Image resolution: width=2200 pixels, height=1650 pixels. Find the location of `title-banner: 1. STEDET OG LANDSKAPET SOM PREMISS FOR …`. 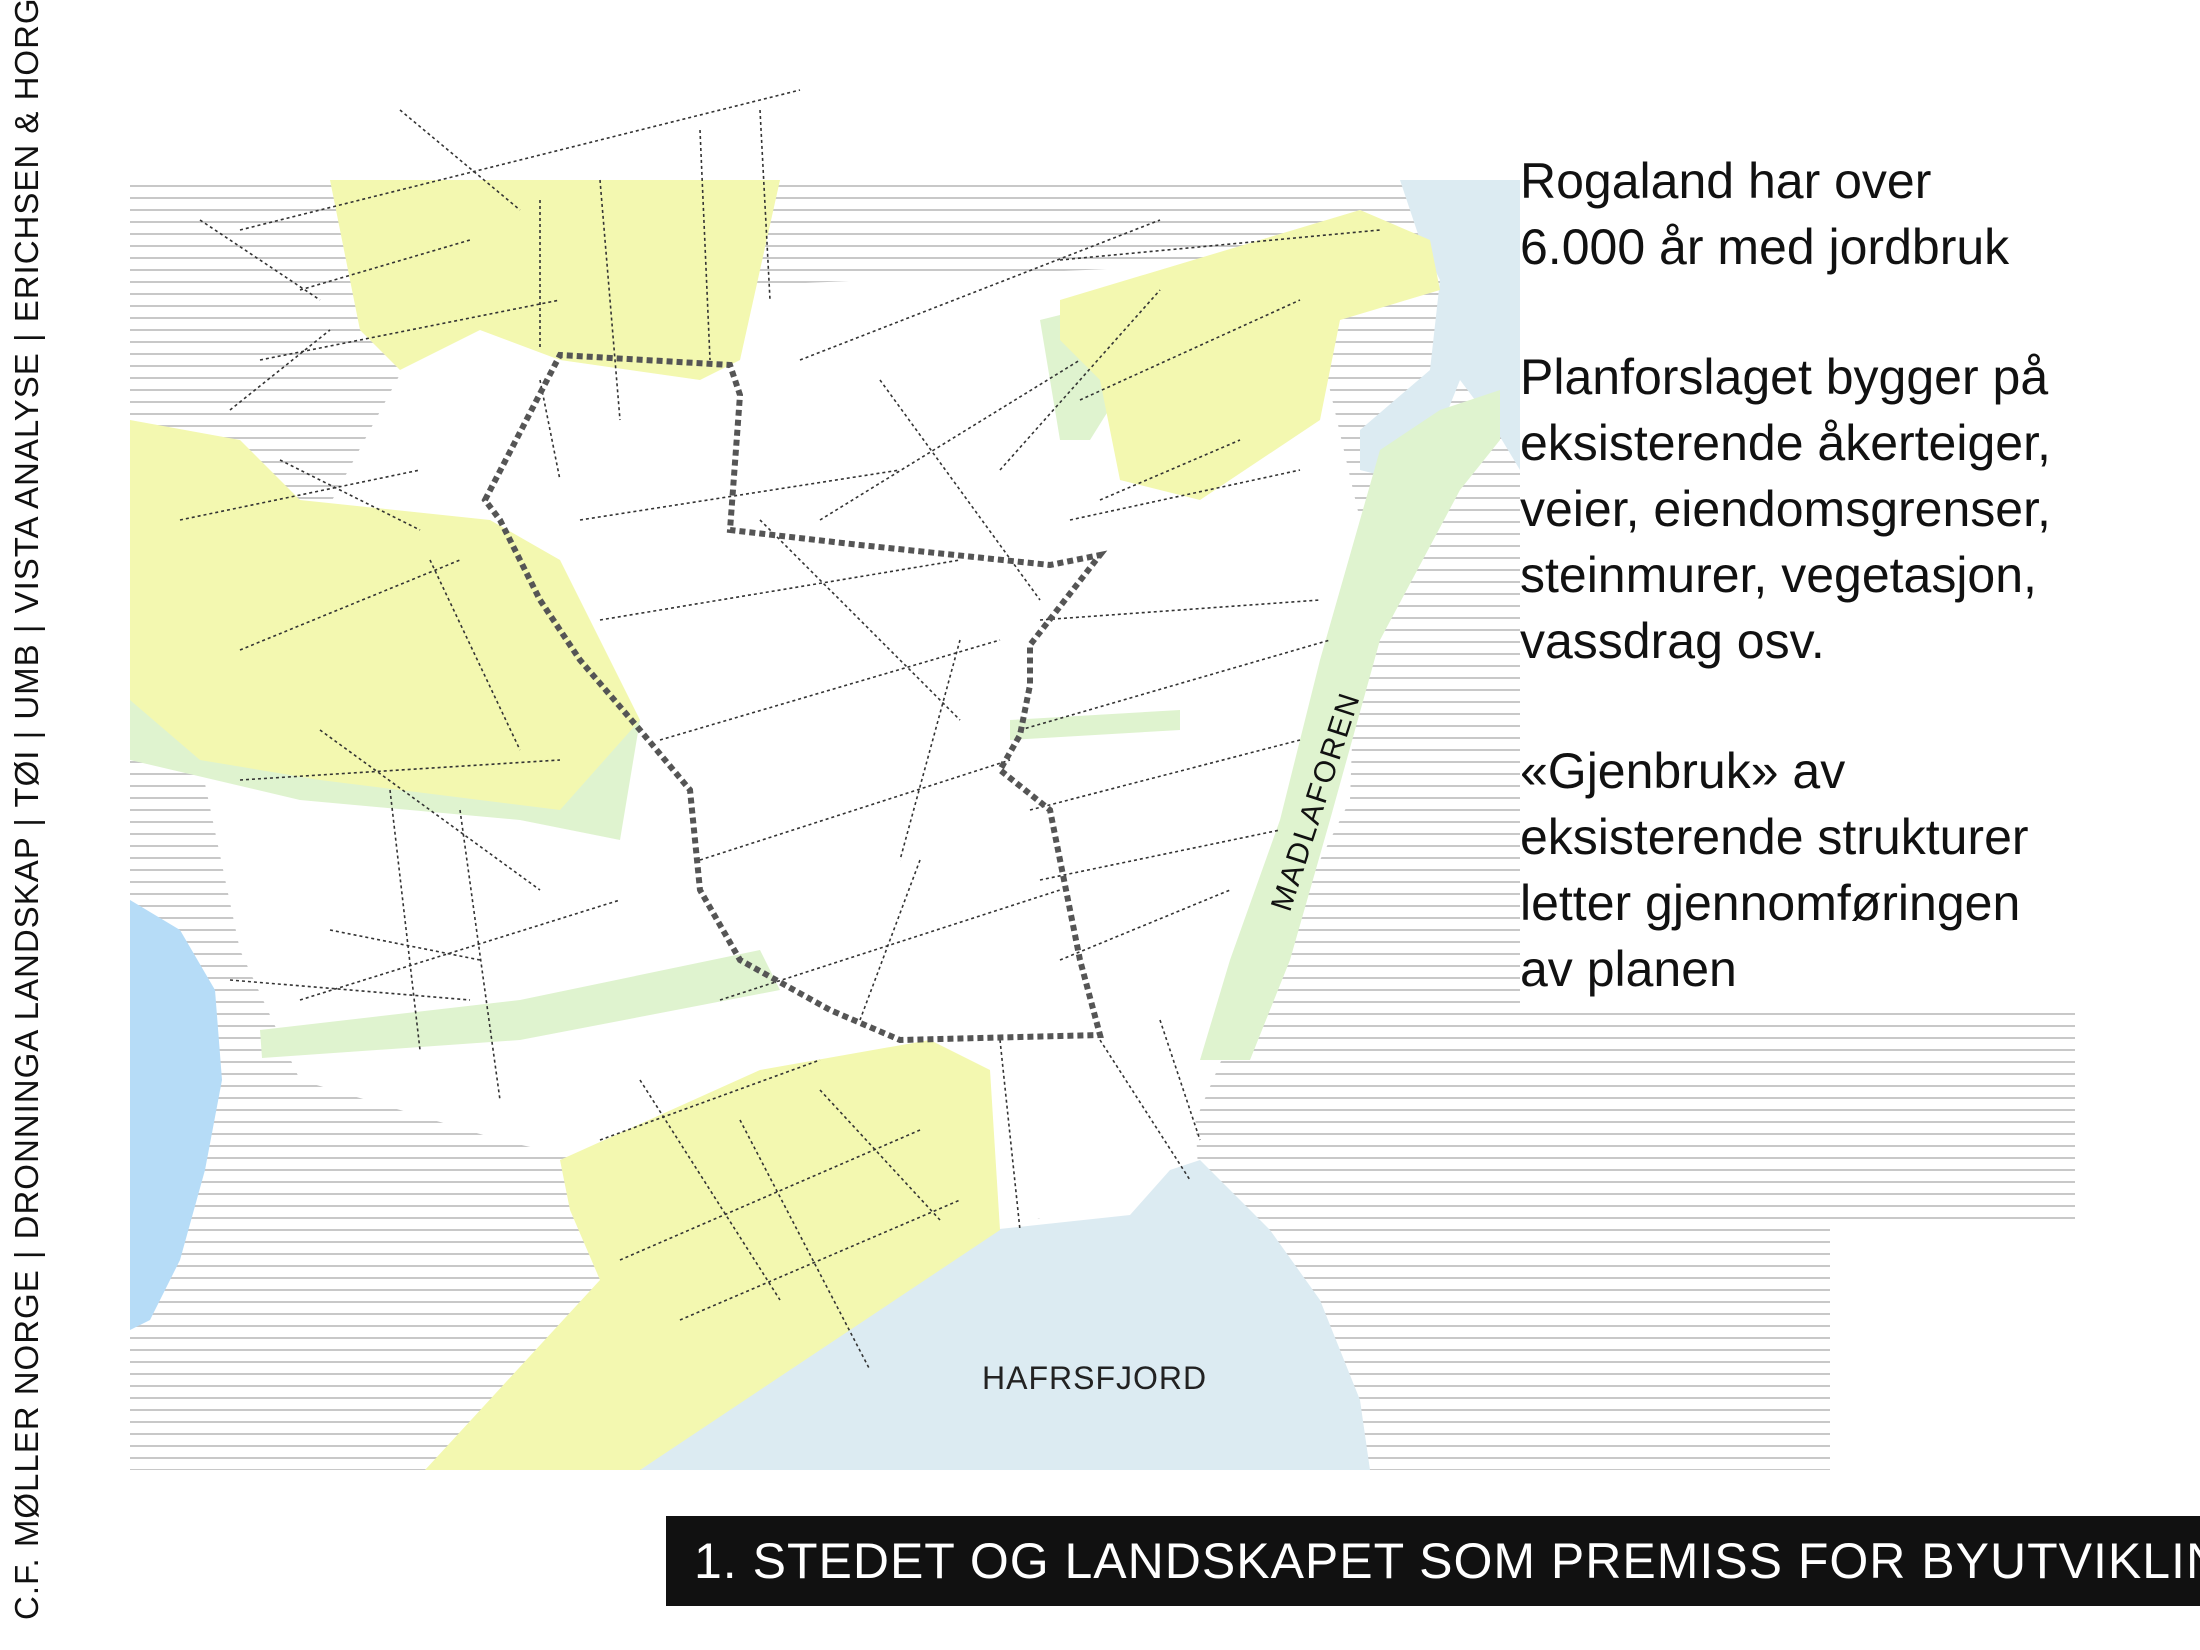

title-banner: 1. STEDET OG LANDSKAPET SOM PREMISS FOR … is located at coordinates (1433, 1561).